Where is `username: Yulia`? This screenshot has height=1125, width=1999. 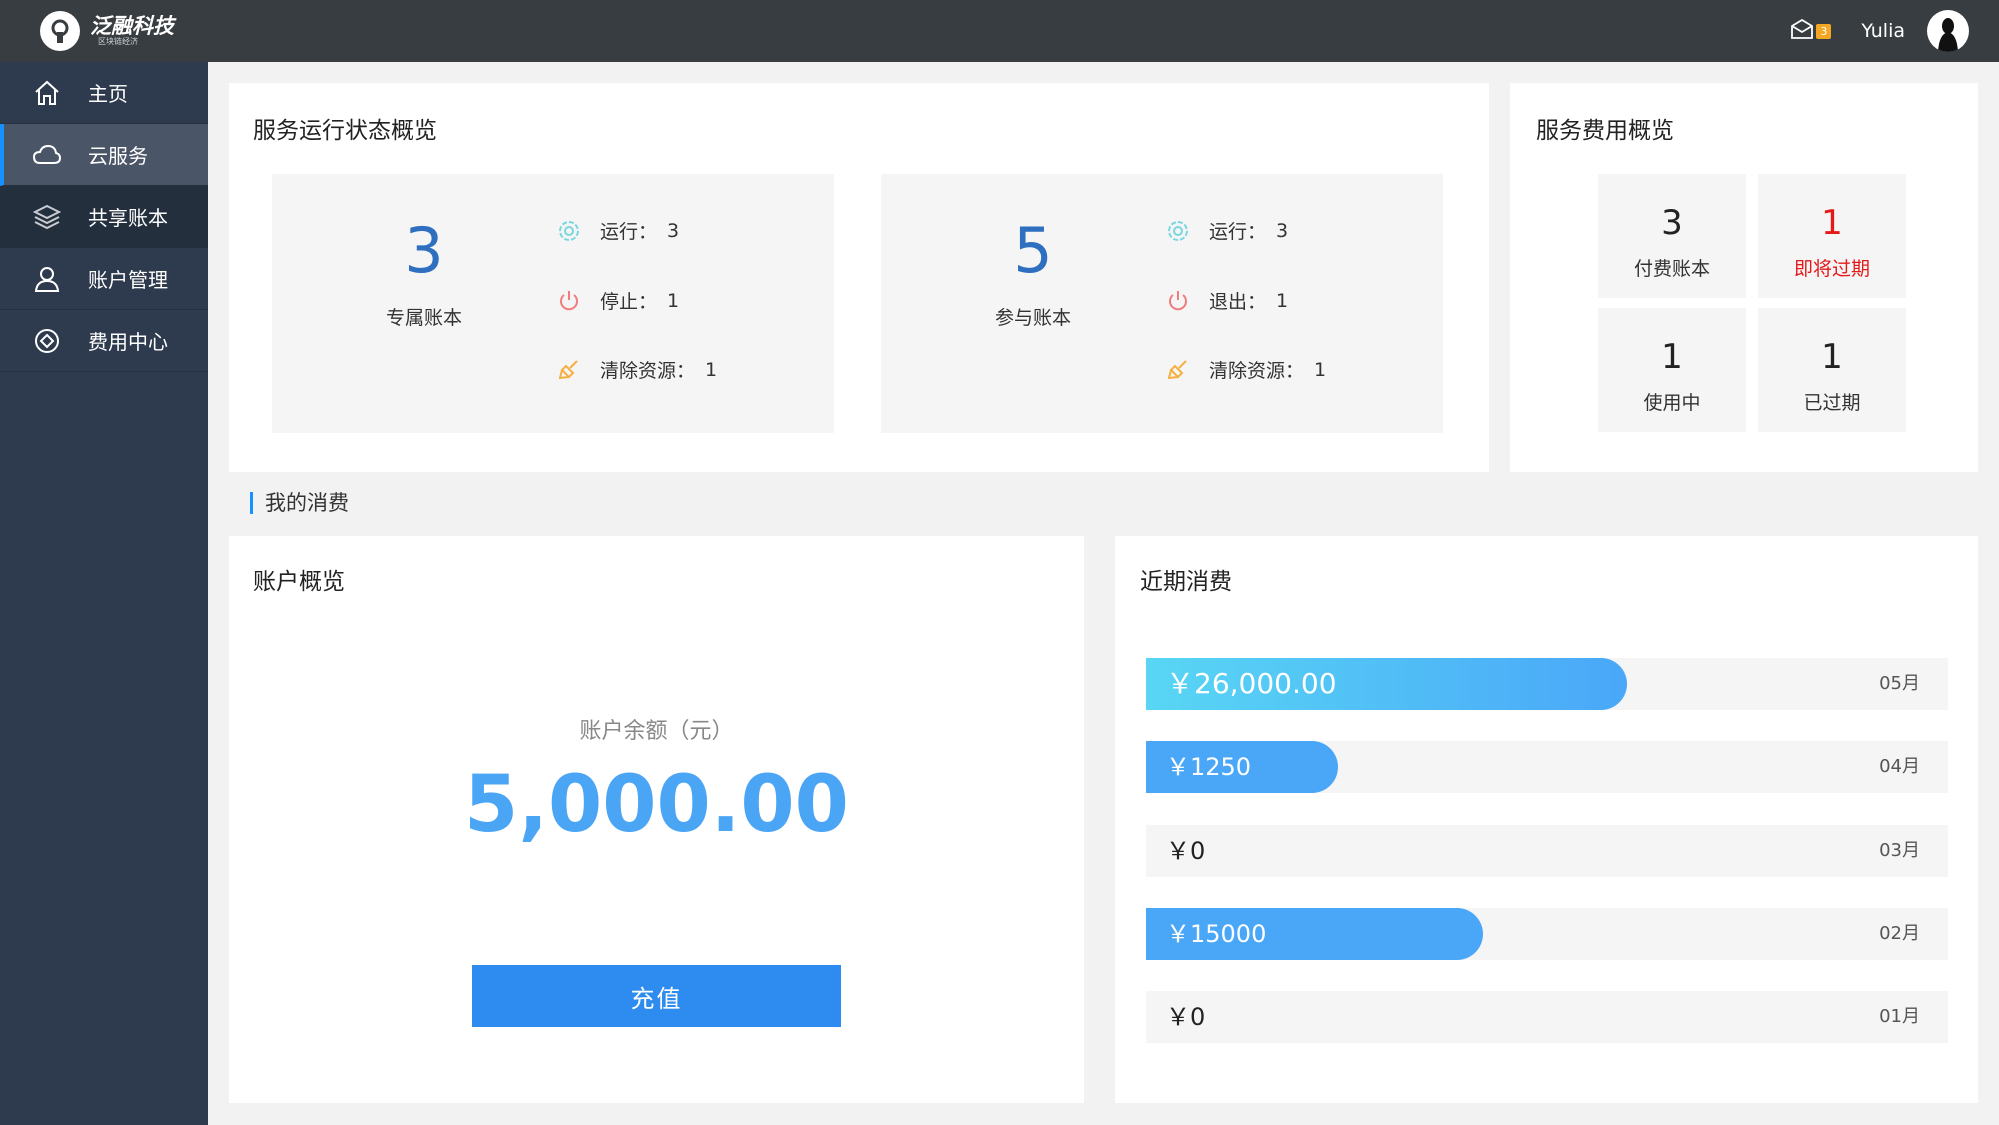
username: Yulia is located at coordinates (1883, 31).